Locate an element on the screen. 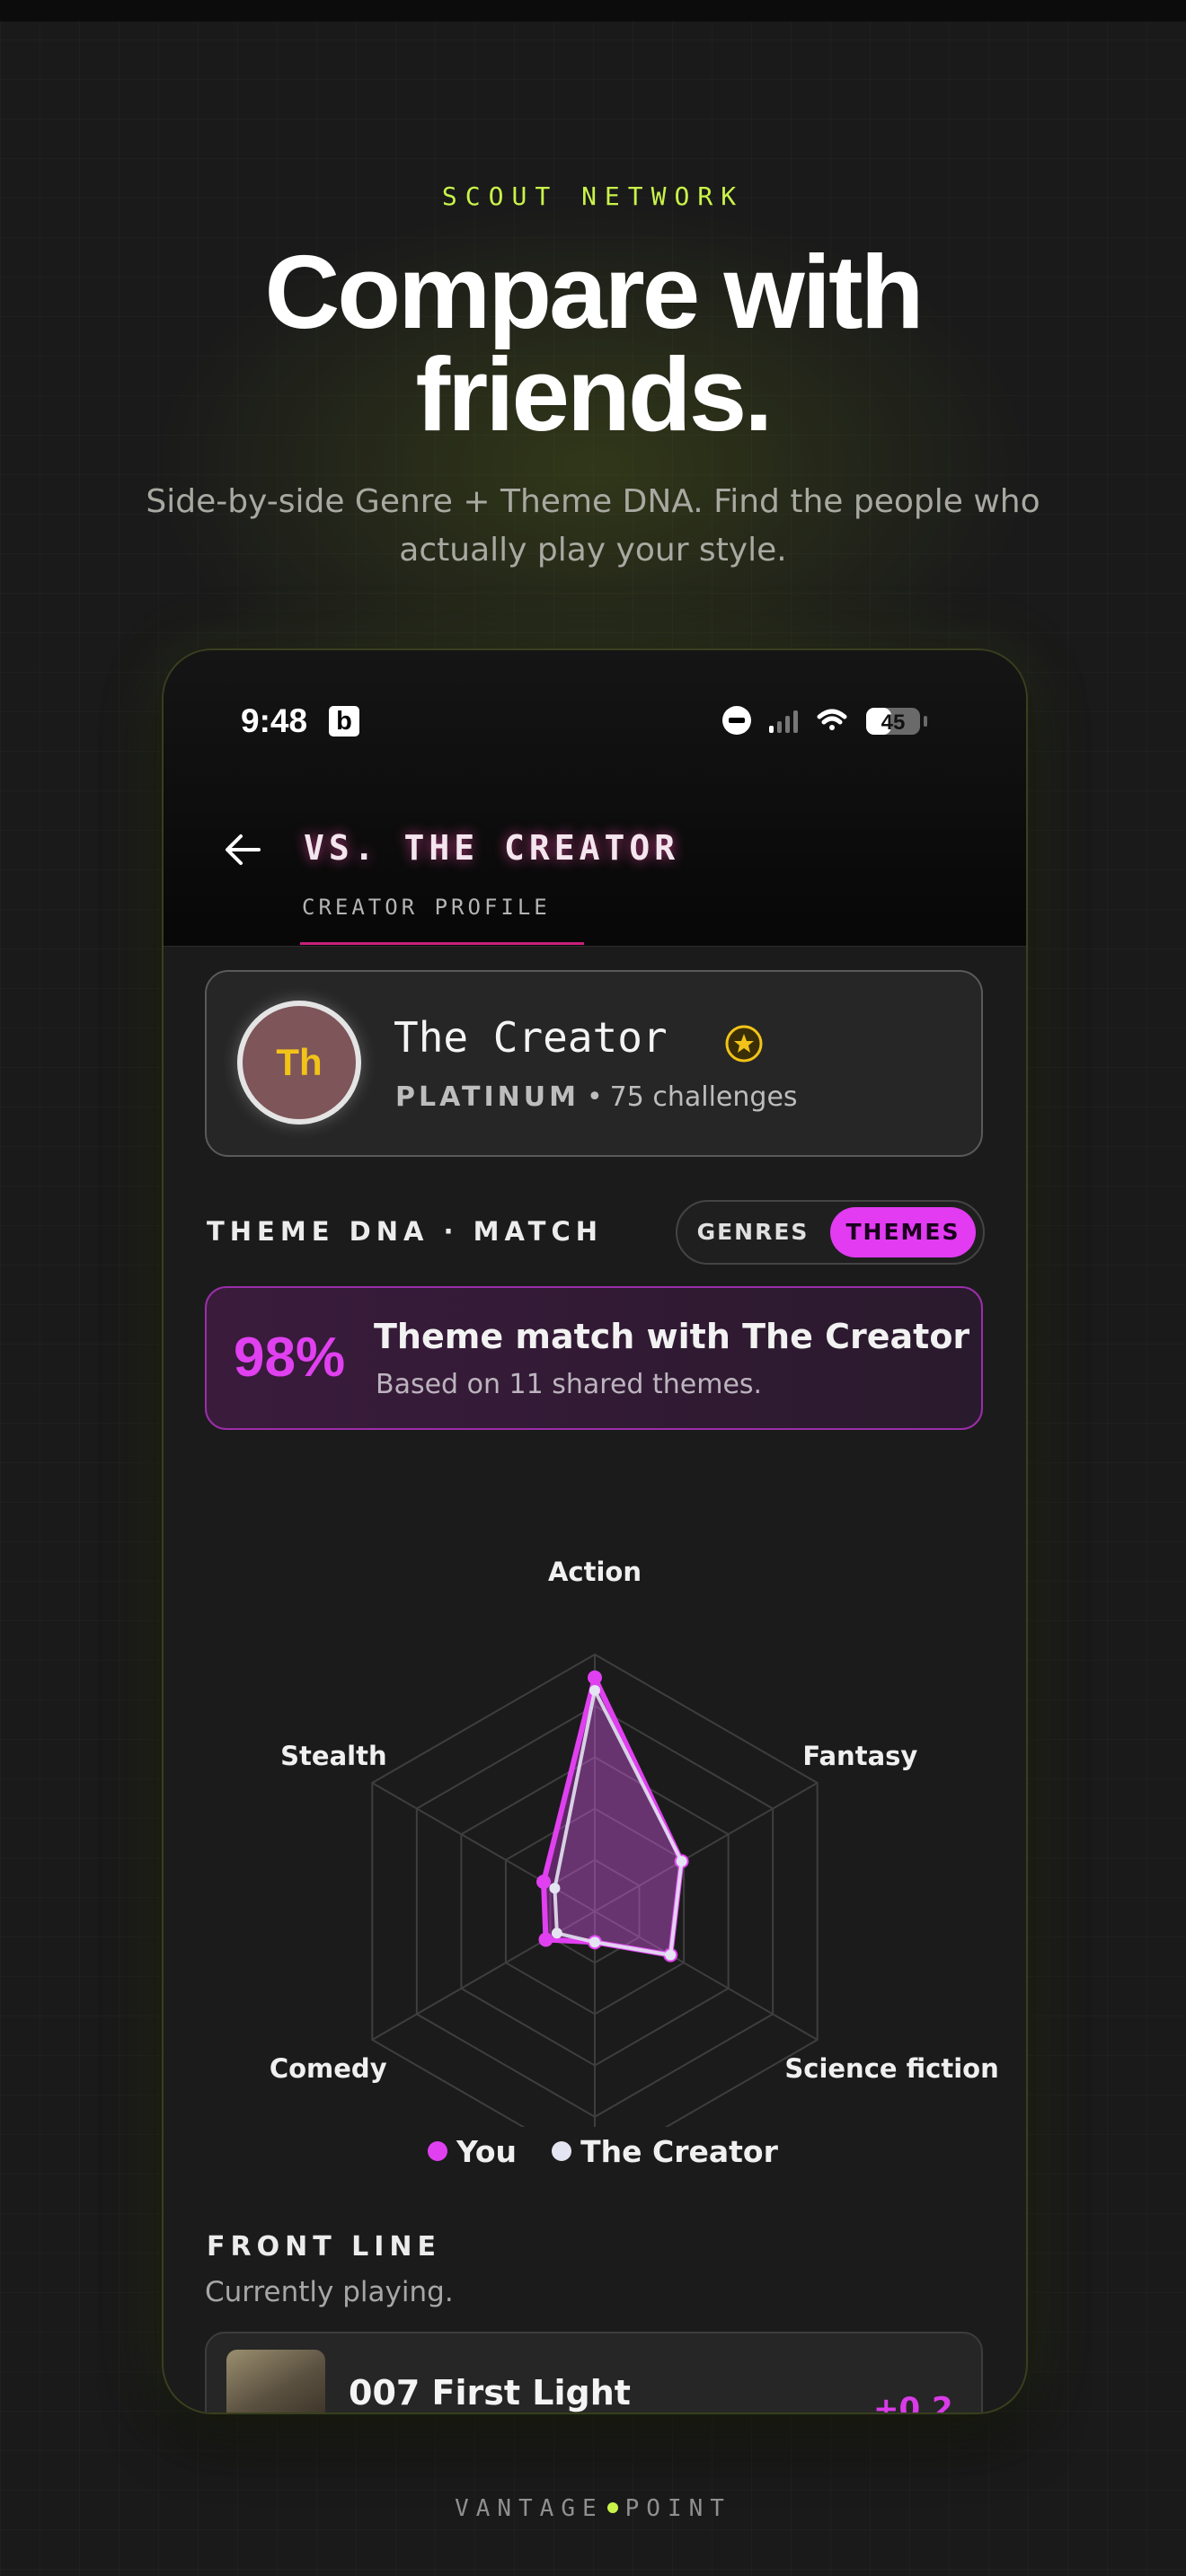 Image resolution: width=1186 pixels, height=2576 pixels. brand-footer: VANTAGE POINT is located at coordinates (593, 2508).